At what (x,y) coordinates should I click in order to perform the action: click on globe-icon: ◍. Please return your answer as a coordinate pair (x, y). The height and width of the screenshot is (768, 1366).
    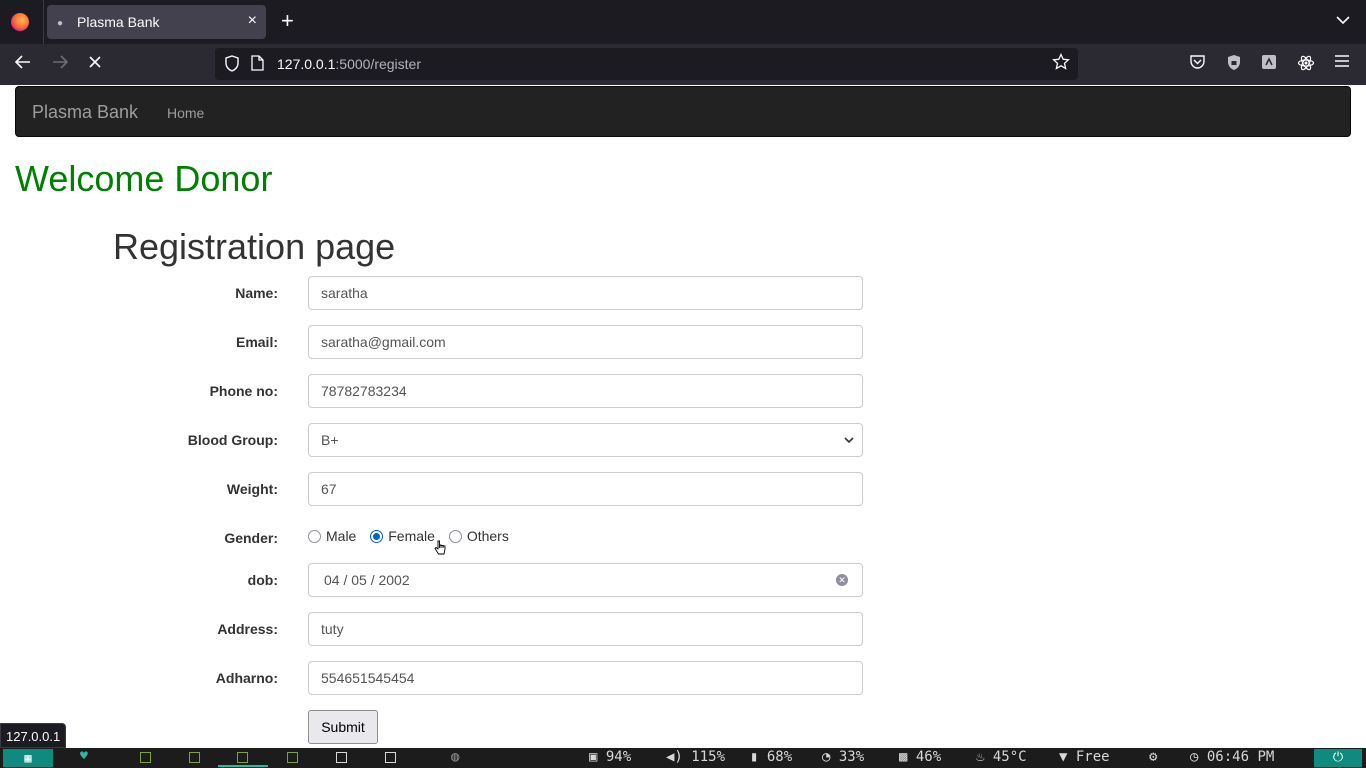
    Looking at the image, I should click on (455, 757).